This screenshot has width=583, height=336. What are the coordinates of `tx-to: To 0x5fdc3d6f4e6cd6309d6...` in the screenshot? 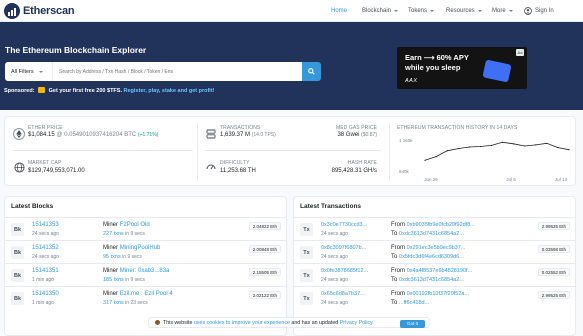 It's located at (427, 257).